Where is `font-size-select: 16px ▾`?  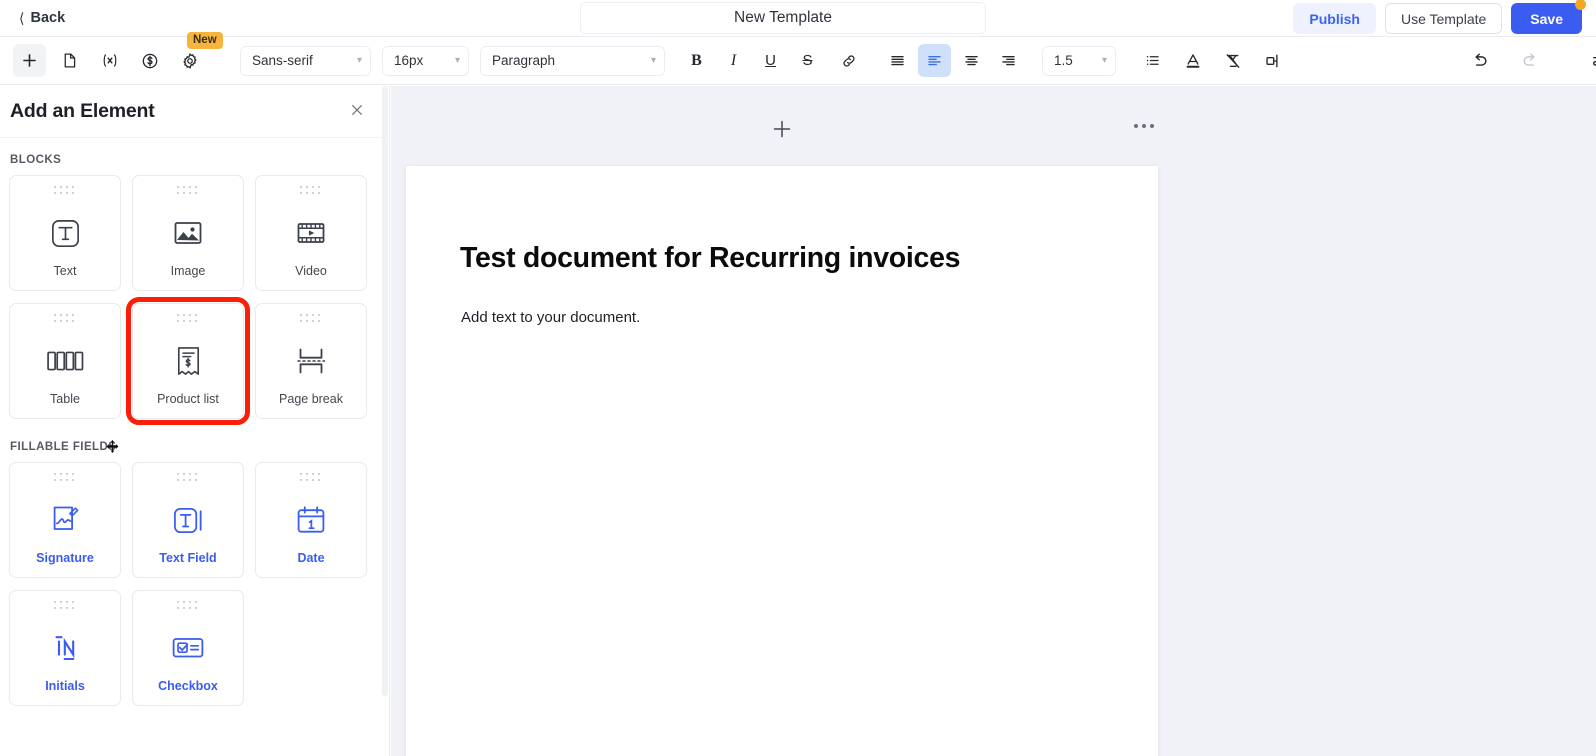 font-size-select: 16px ▾ is located at coordinates (425, 60).